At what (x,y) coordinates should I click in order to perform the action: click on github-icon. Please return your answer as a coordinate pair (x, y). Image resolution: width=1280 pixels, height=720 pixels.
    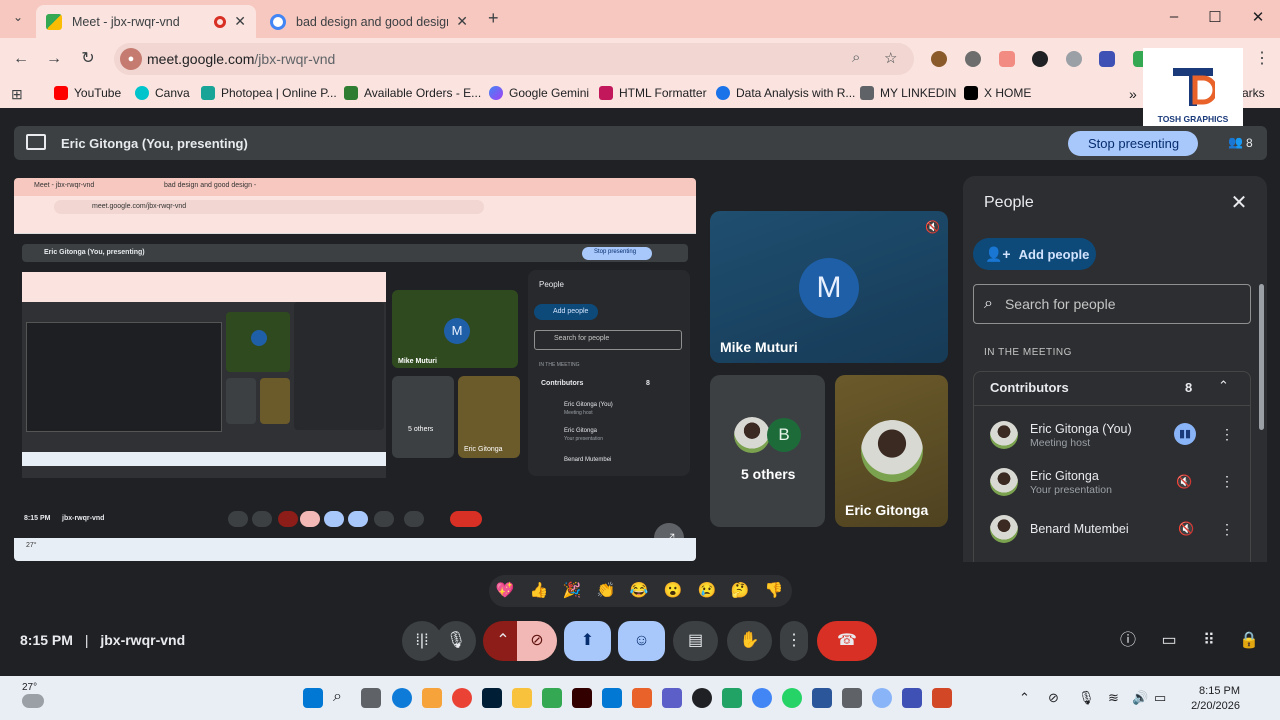
    Looking at the image, I should click on (702, 698).